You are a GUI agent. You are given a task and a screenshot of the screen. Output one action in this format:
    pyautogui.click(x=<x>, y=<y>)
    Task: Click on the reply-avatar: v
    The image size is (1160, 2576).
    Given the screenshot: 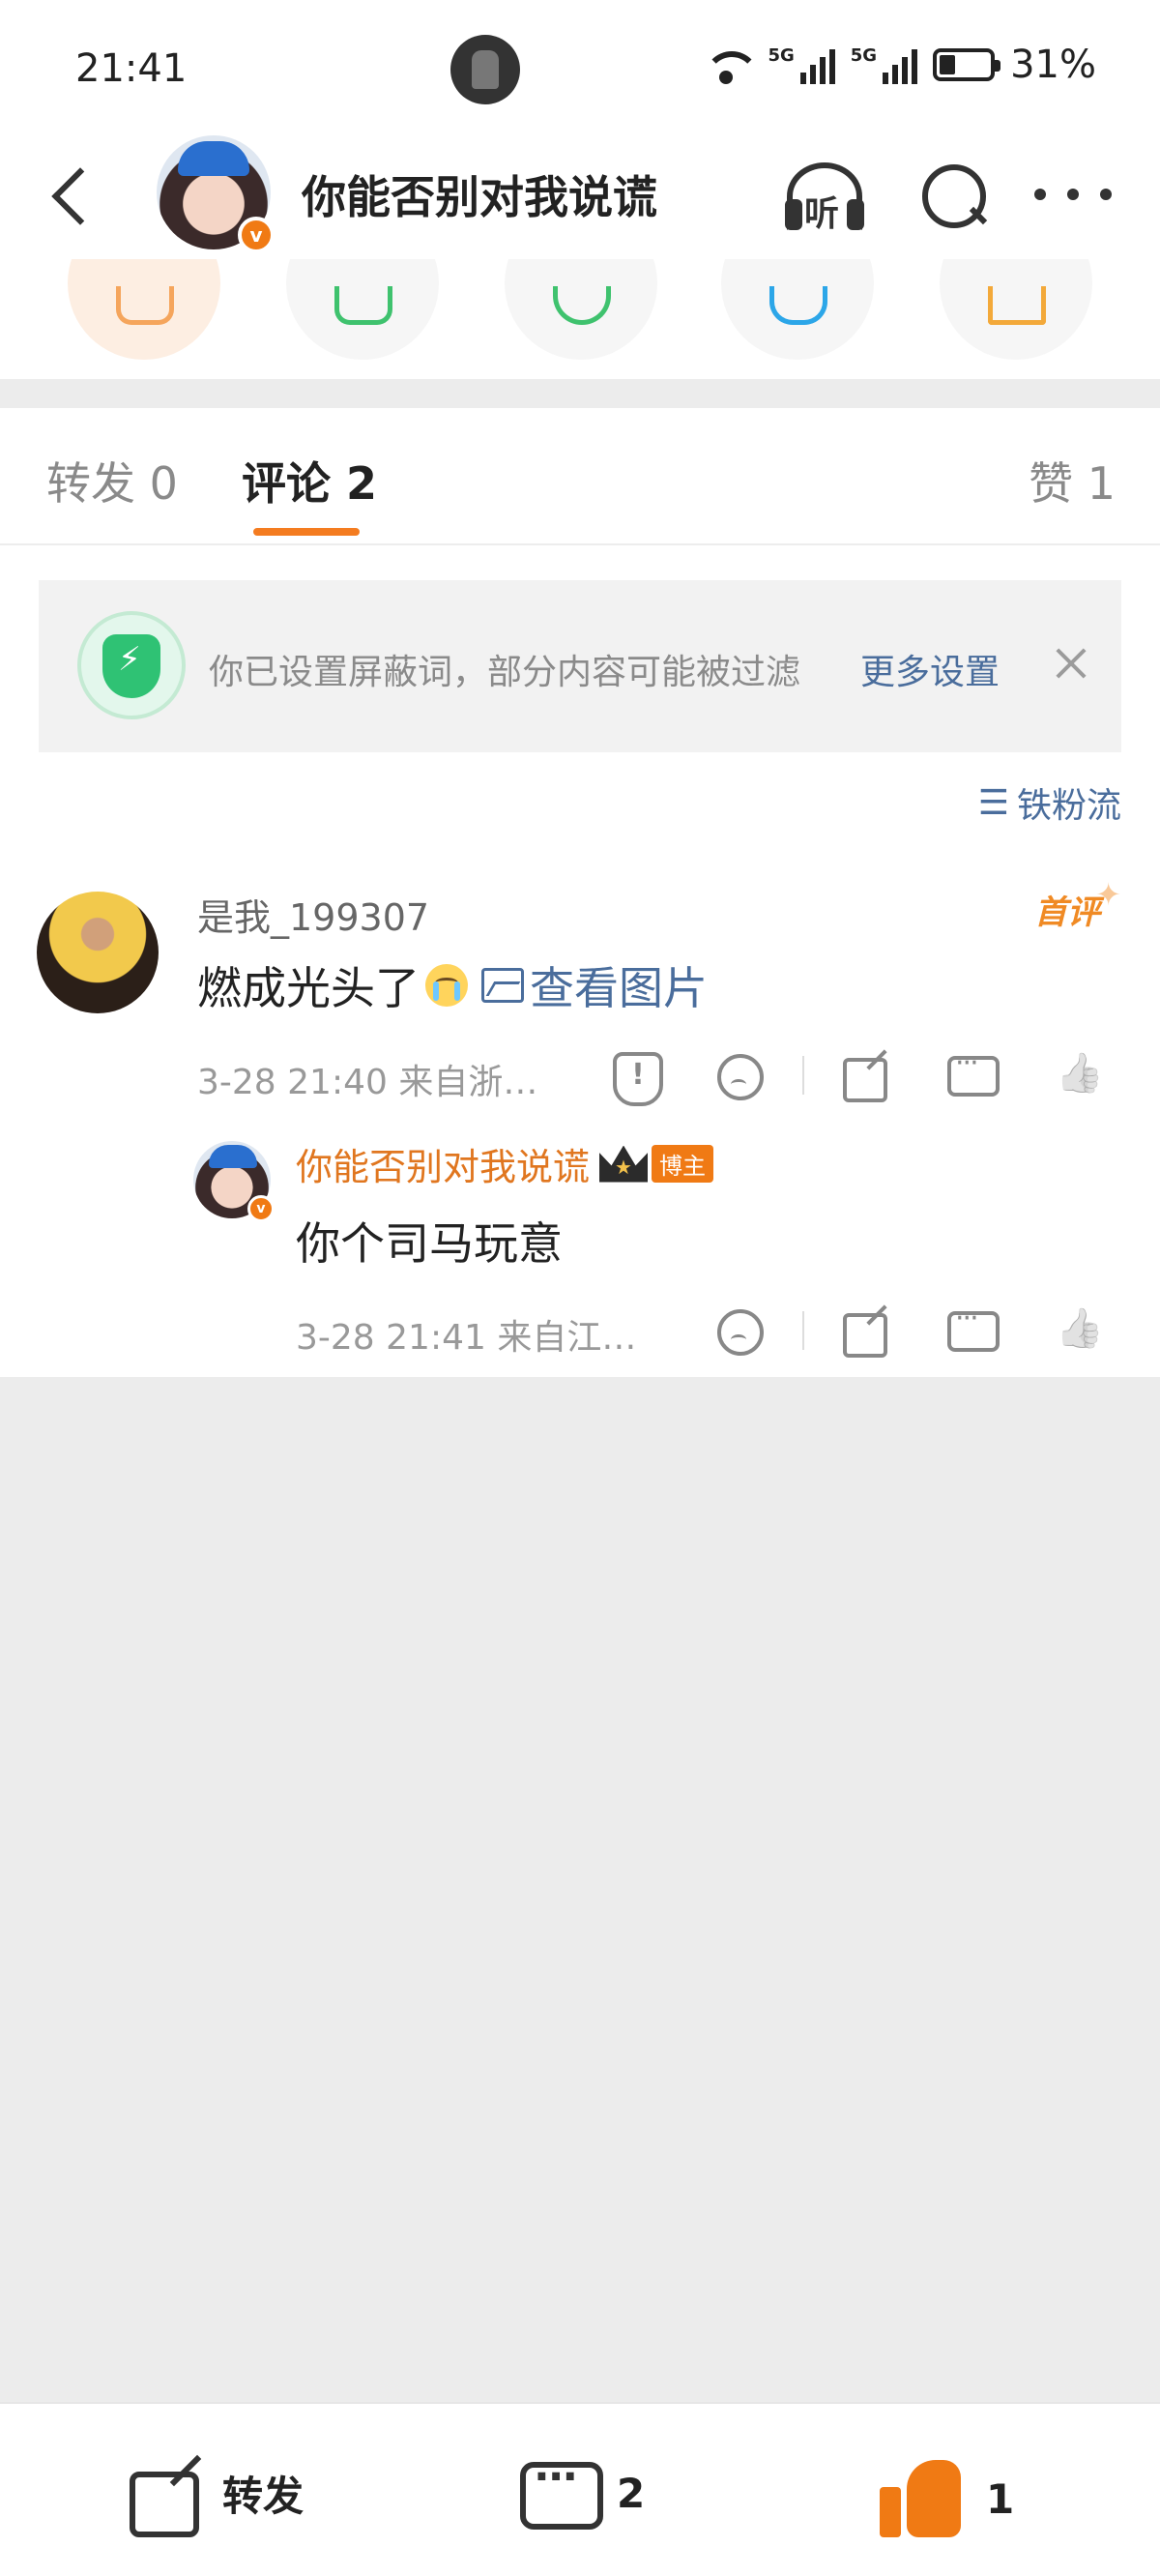 What is the action you would take?
    pyautogui.click(x=234, y=1181)
    